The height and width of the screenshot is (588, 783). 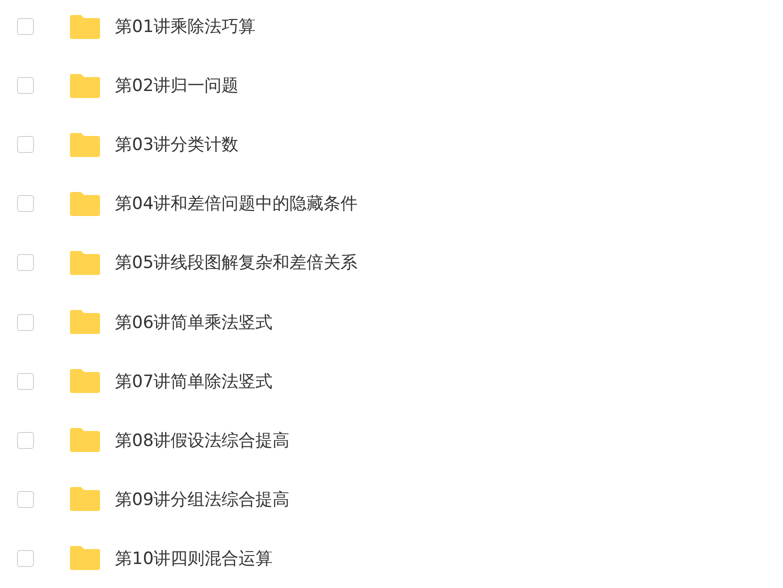 I want to click on folder-name: 第09讲分组法综合提高, so click(x=202, y=499).